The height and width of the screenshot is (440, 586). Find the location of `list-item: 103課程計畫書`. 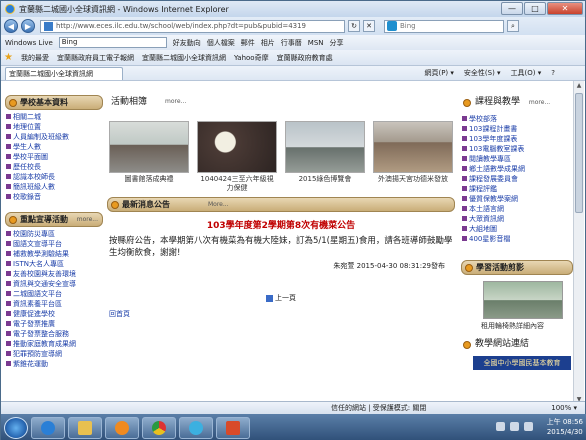

list-item: 103課程計畫書 is located at coordinates (517, 129).